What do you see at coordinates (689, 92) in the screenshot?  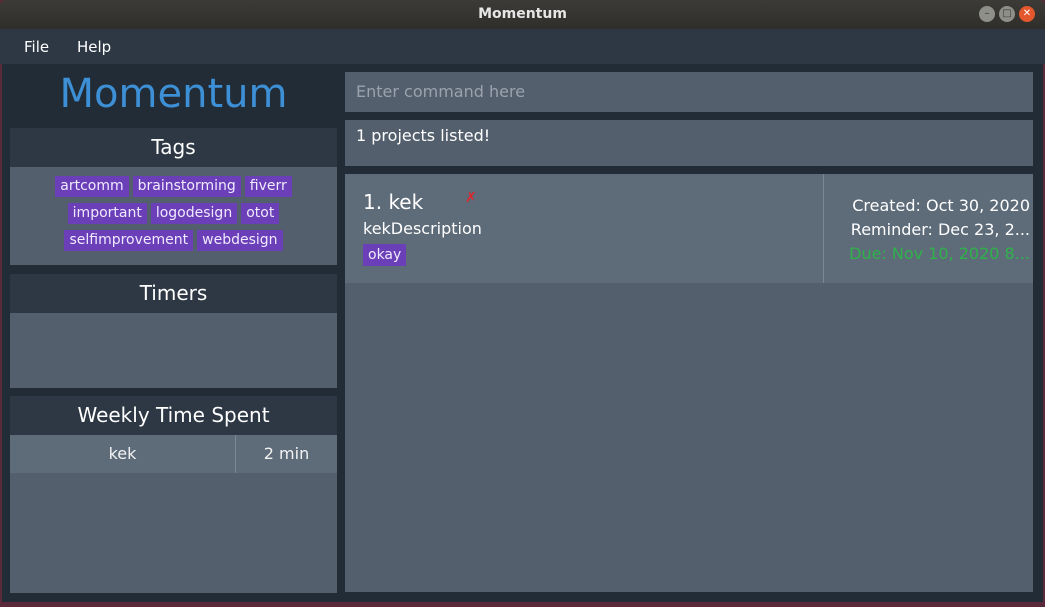 I see `command-input: Enter command here` at bounding box center [689, 92].